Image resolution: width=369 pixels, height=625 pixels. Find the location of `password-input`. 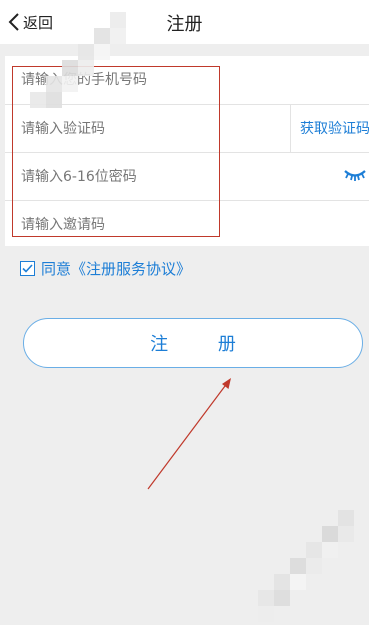

password-input is located at coordinates (151, 177).